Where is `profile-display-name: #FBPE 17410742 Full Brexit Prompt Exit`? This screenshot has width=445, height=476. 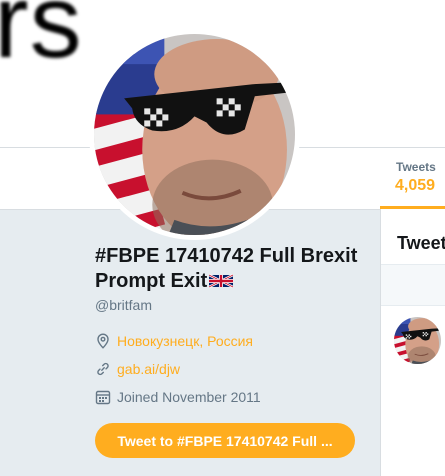 profile-display-name: #FBPE 17410742 Full Brexit Prompt Exit is located at coordinates (235, 269).